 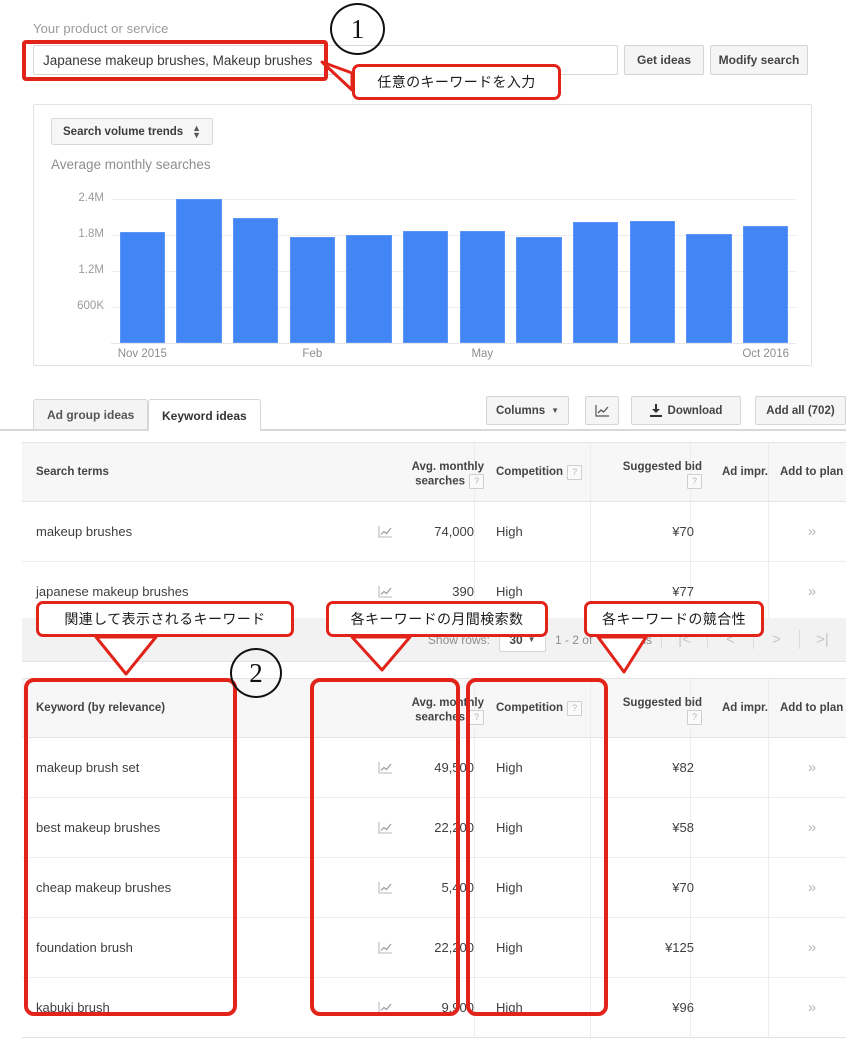 I want to click on table-row: foundation brush 22,200 High ¥125 », so click(x=434, y=948).